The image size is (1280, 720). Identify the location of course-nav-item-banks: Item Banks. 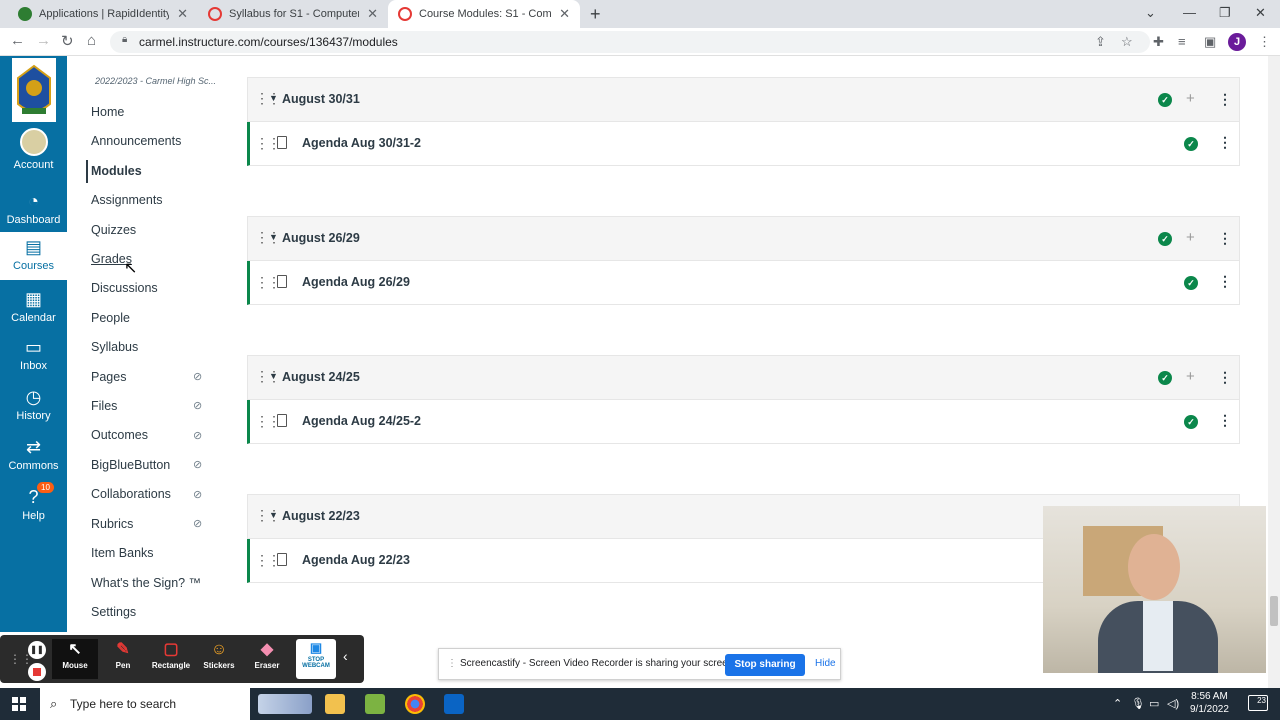
(122, 553).